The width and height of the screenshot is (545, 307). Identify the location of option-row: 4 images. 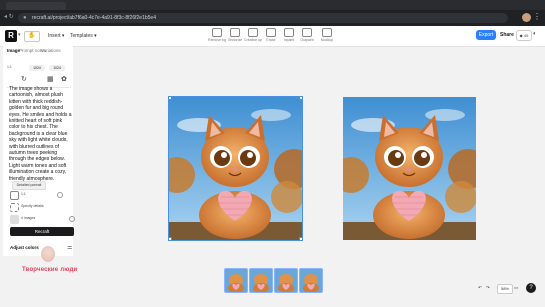
(42, 220).